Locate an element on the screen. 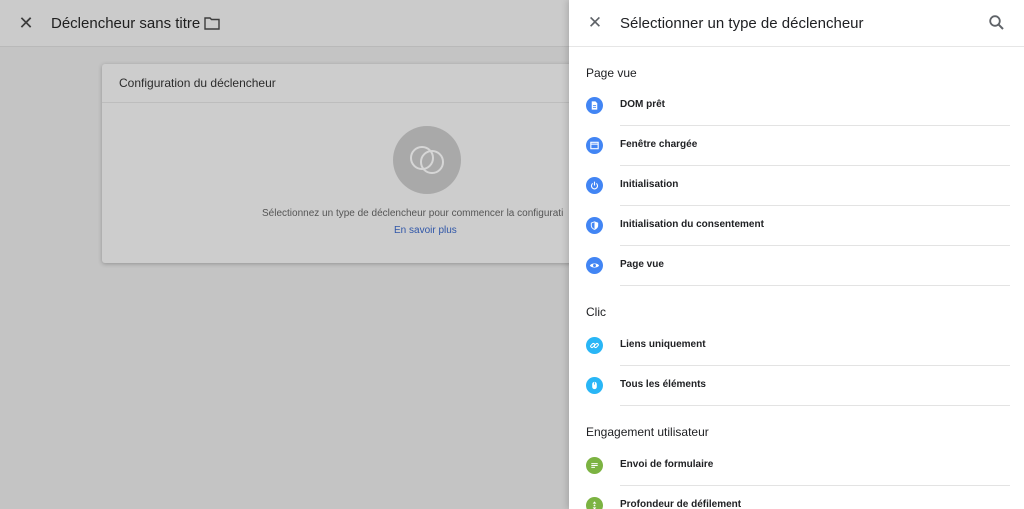 The height and width of the screenshot is (509, 1024). folder-icon is located at coordinates (212, 23).